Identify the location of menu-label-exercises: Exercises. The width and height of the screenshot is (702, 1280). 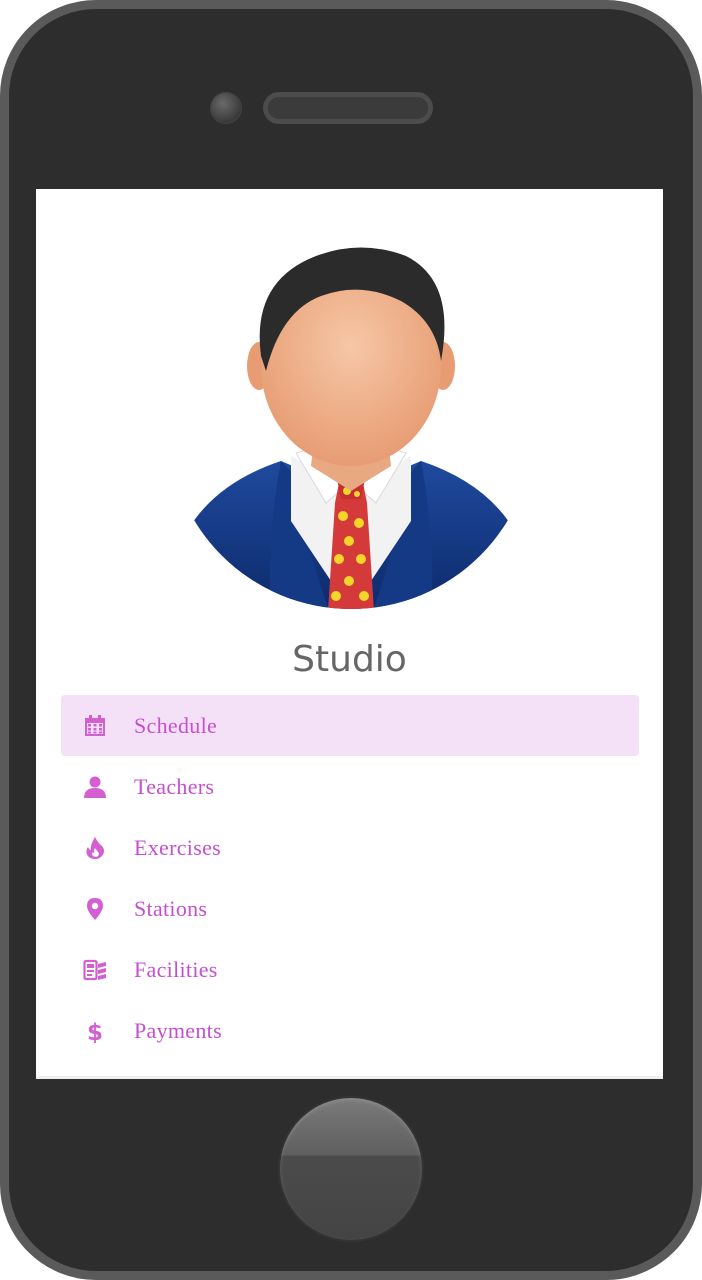
(177, 847).